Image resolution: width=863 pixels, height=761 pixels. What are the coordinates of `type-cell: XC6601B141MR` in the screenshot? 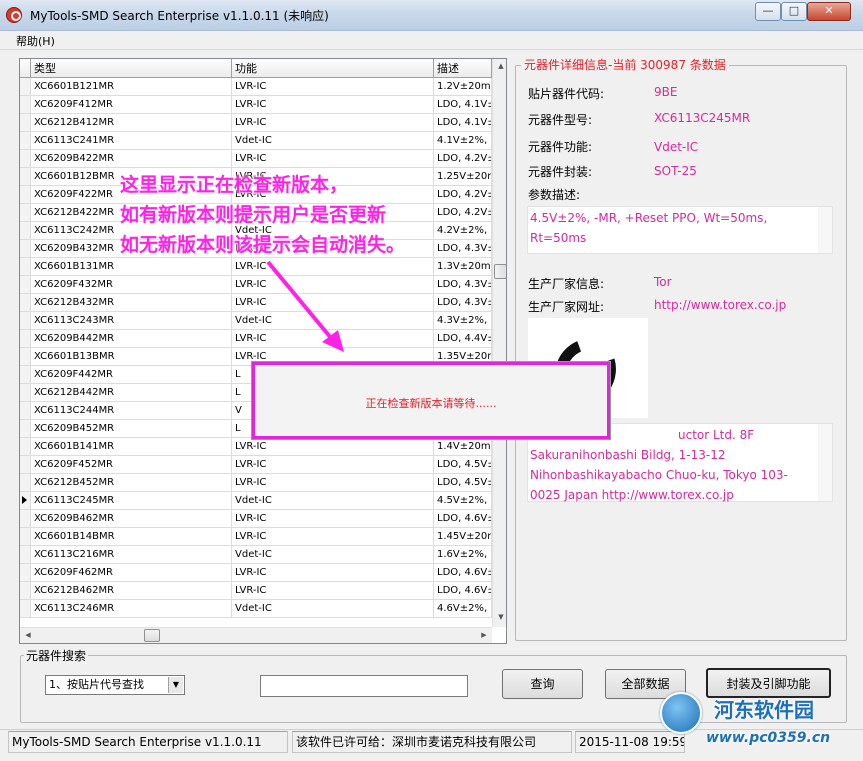 It's located at (131, 446).